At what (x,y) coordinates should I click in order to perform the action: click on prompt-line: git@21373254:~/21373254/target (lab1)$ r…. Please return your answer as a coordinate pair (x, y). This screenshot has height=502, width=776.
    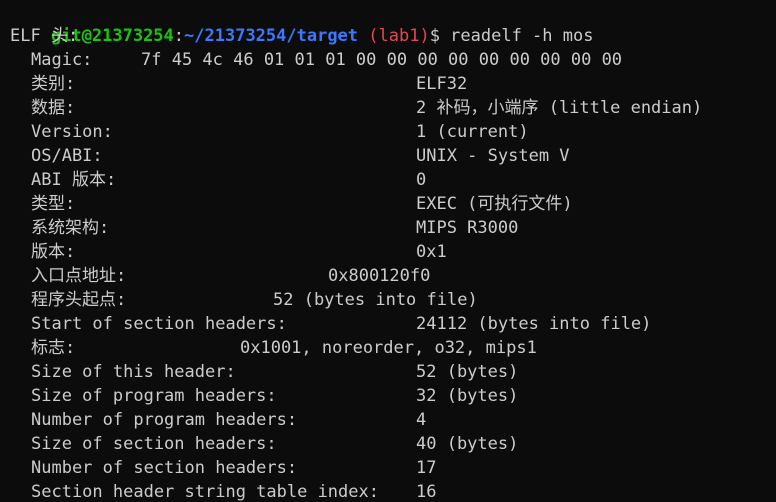
    Looking at the image, I should click on (393, 23).